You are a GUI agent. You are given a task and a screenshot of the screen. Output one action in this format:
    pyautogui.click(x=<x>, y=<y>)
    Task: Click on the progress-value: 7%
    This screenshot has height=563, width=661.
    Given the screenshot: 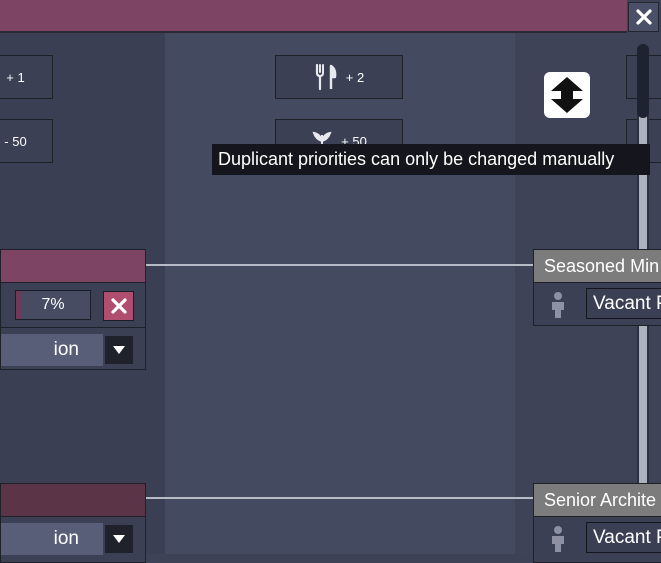 What is the action you would take?
    pyautogui.click(x=53, y=304)
    